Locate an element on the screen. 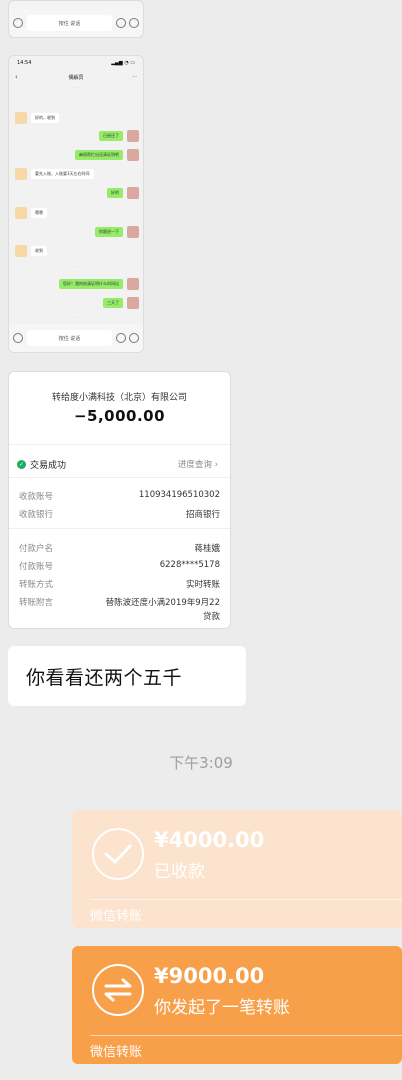 The height and width of the screenshot is (1080, 402). receipt-value: 替陈波还度小满2019年9月22 is located at coordinates (162, 603).